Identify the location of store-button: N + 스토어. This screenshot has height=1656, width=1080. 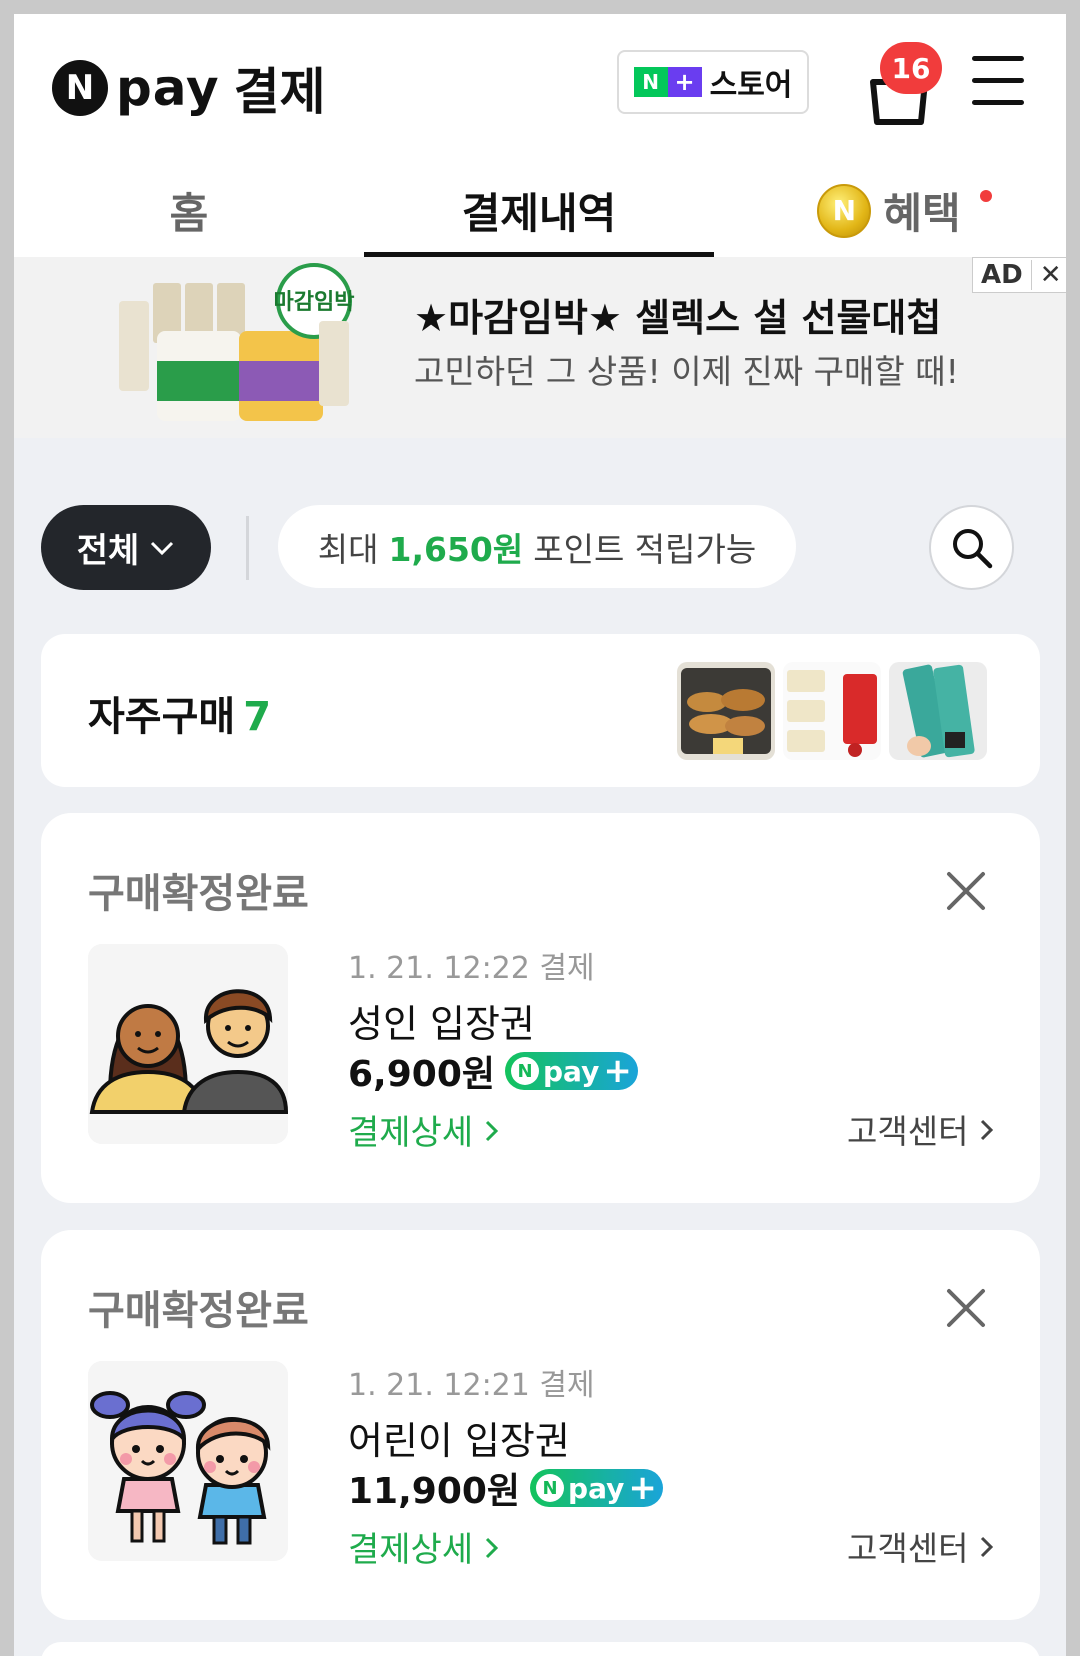
(713, 82).